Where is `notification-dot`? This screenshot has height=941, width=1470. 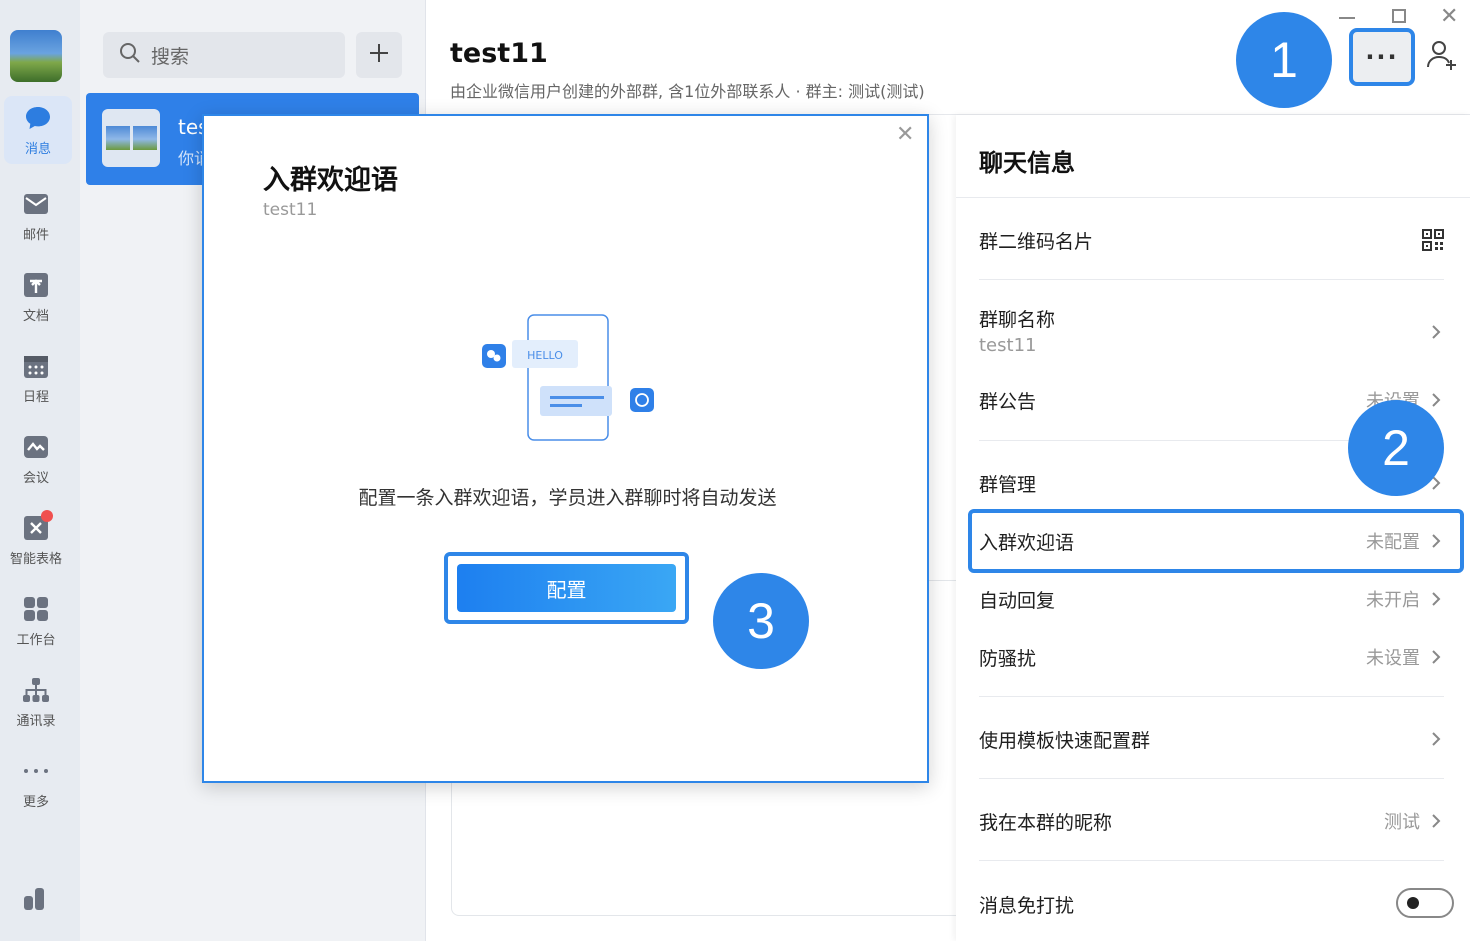
notification-dot is located at coordinates (47, 516).